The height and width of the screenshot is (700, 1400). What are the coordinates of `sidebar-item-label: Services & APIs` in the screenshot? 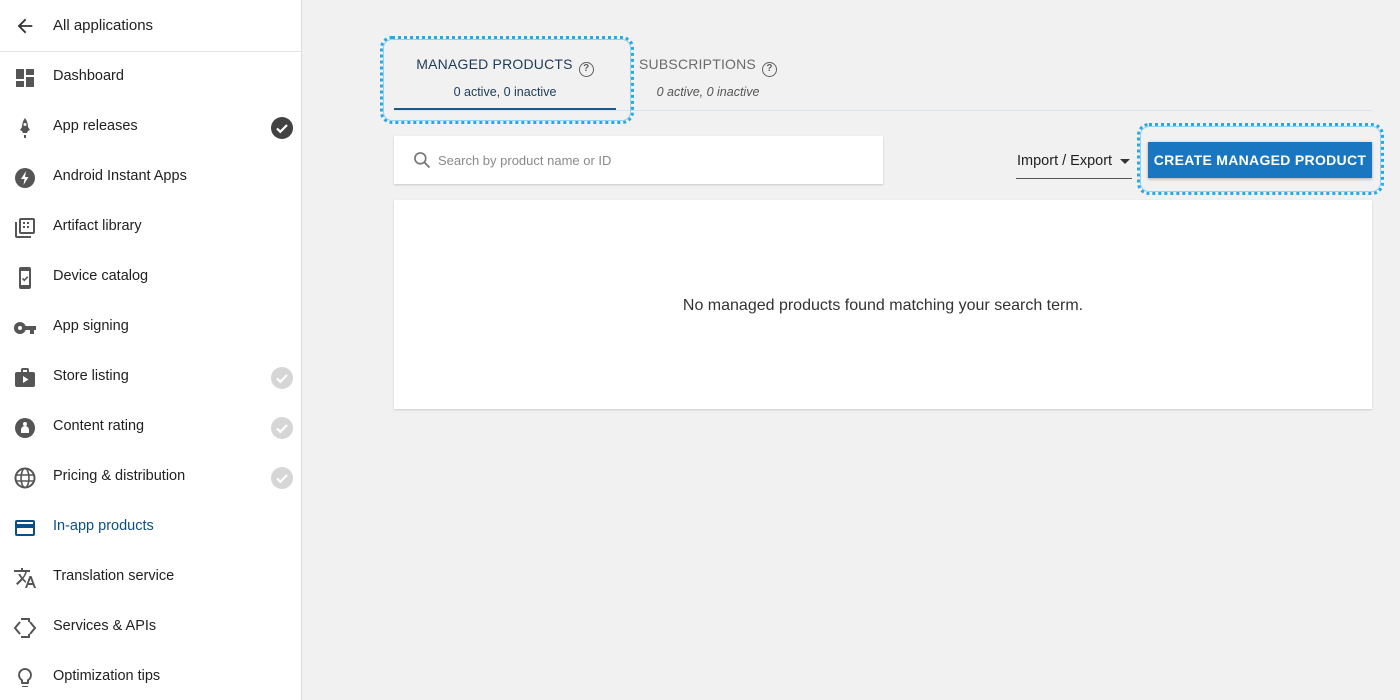 It's located at (105, 626).